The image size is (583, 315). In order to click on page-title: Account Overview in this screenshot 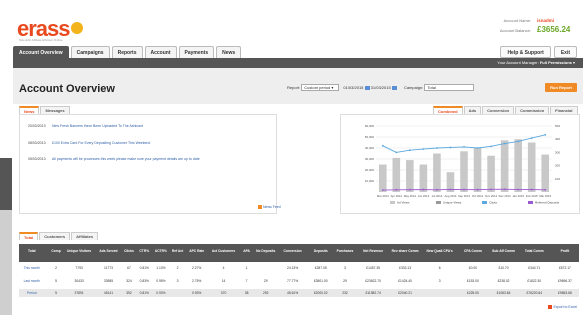, I will do `click(67, 89)`.